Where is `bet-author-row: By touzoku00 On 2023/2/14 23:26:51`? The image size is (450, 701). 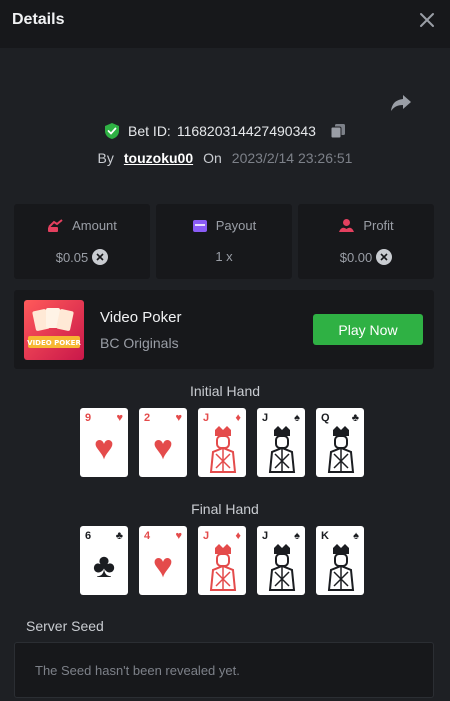
bet-author-row: By touzoku00 On 2023/2/14 23:26:51 is located at coordinates (225, 158).